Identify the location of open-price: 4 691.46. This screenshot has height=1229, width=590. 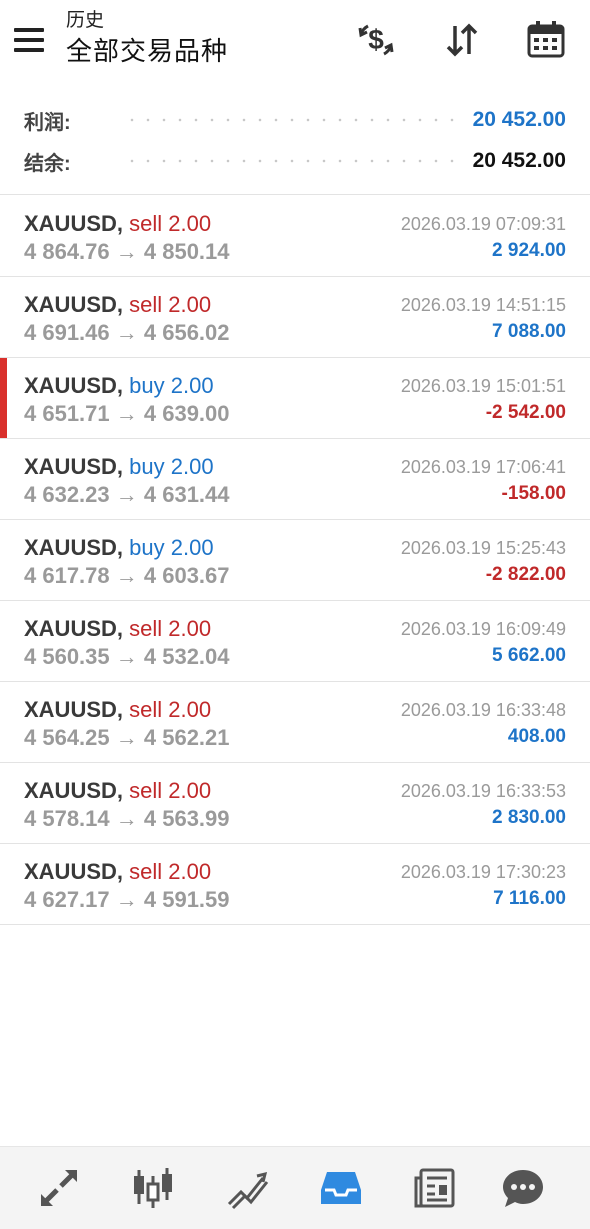
(67, 332).